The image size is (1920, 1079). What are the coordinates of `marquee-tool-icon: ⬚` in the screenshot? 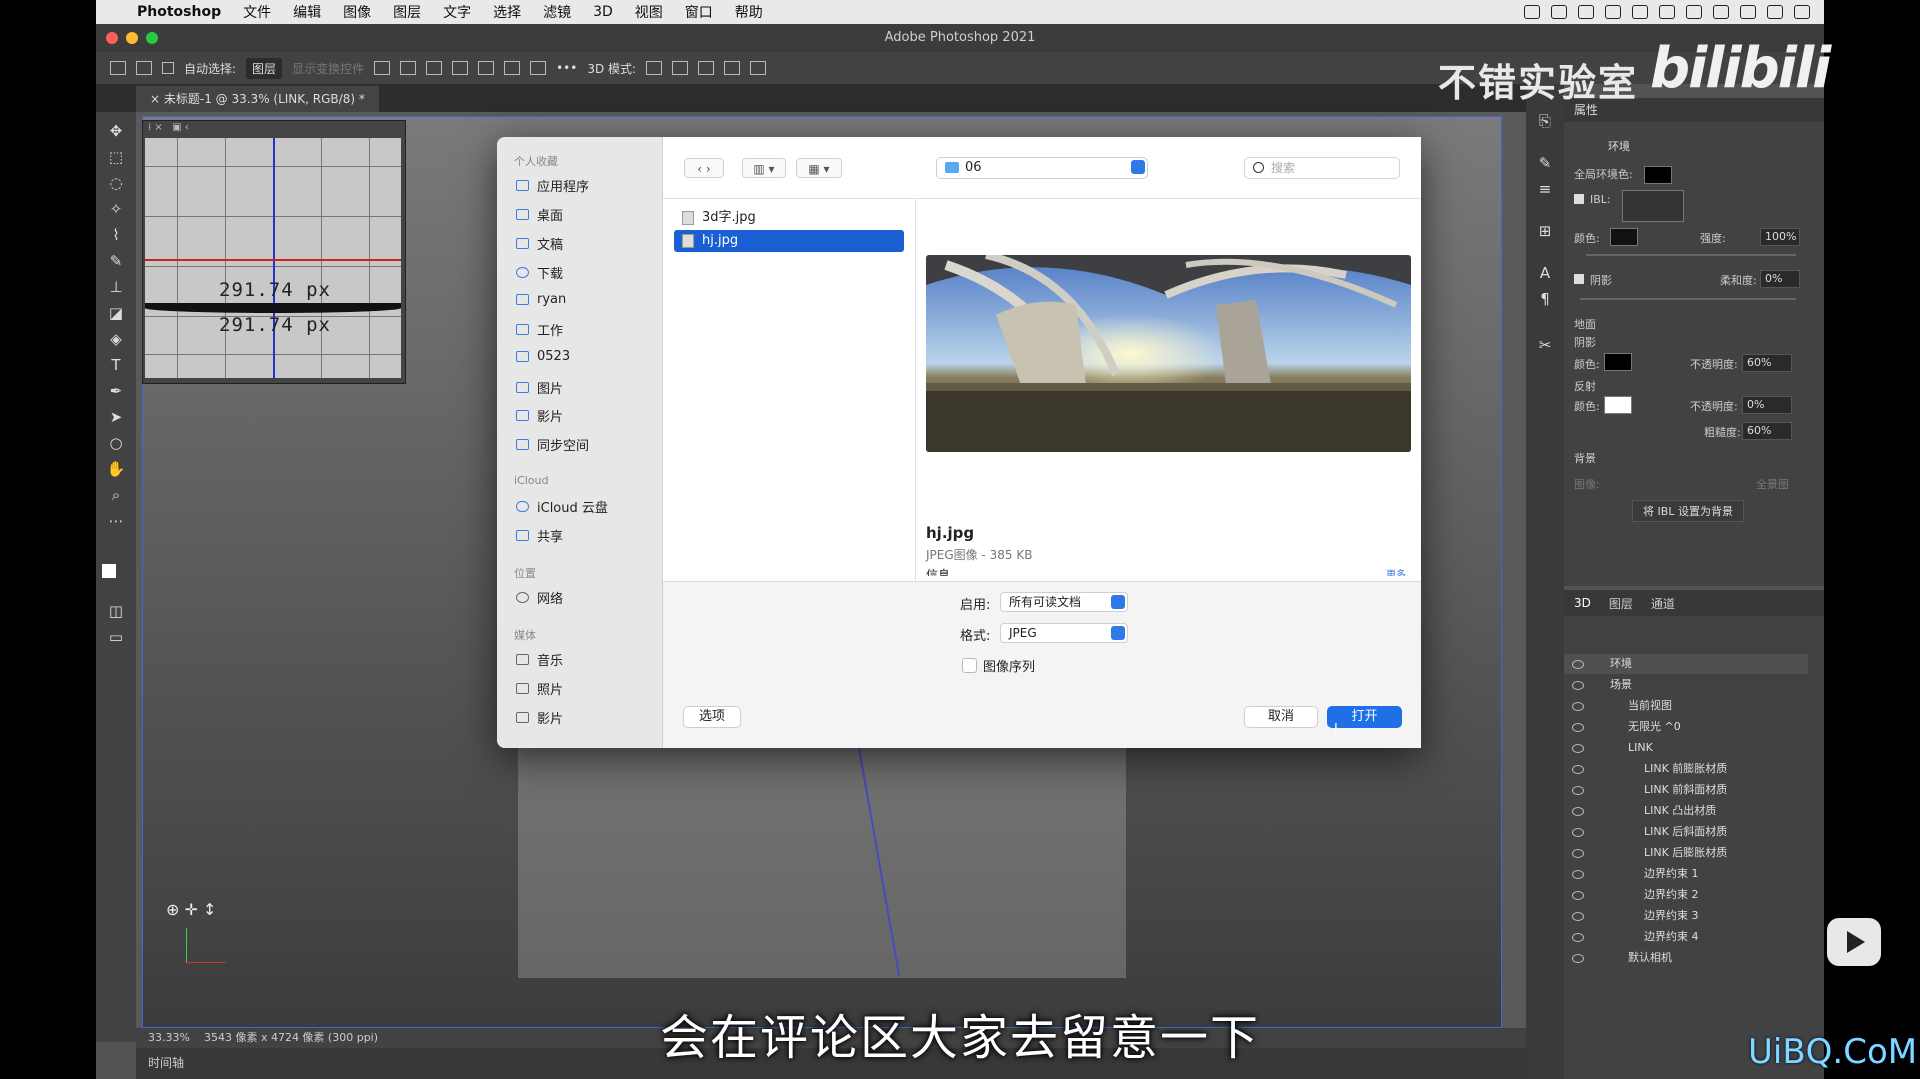 It's located at (116, 157).